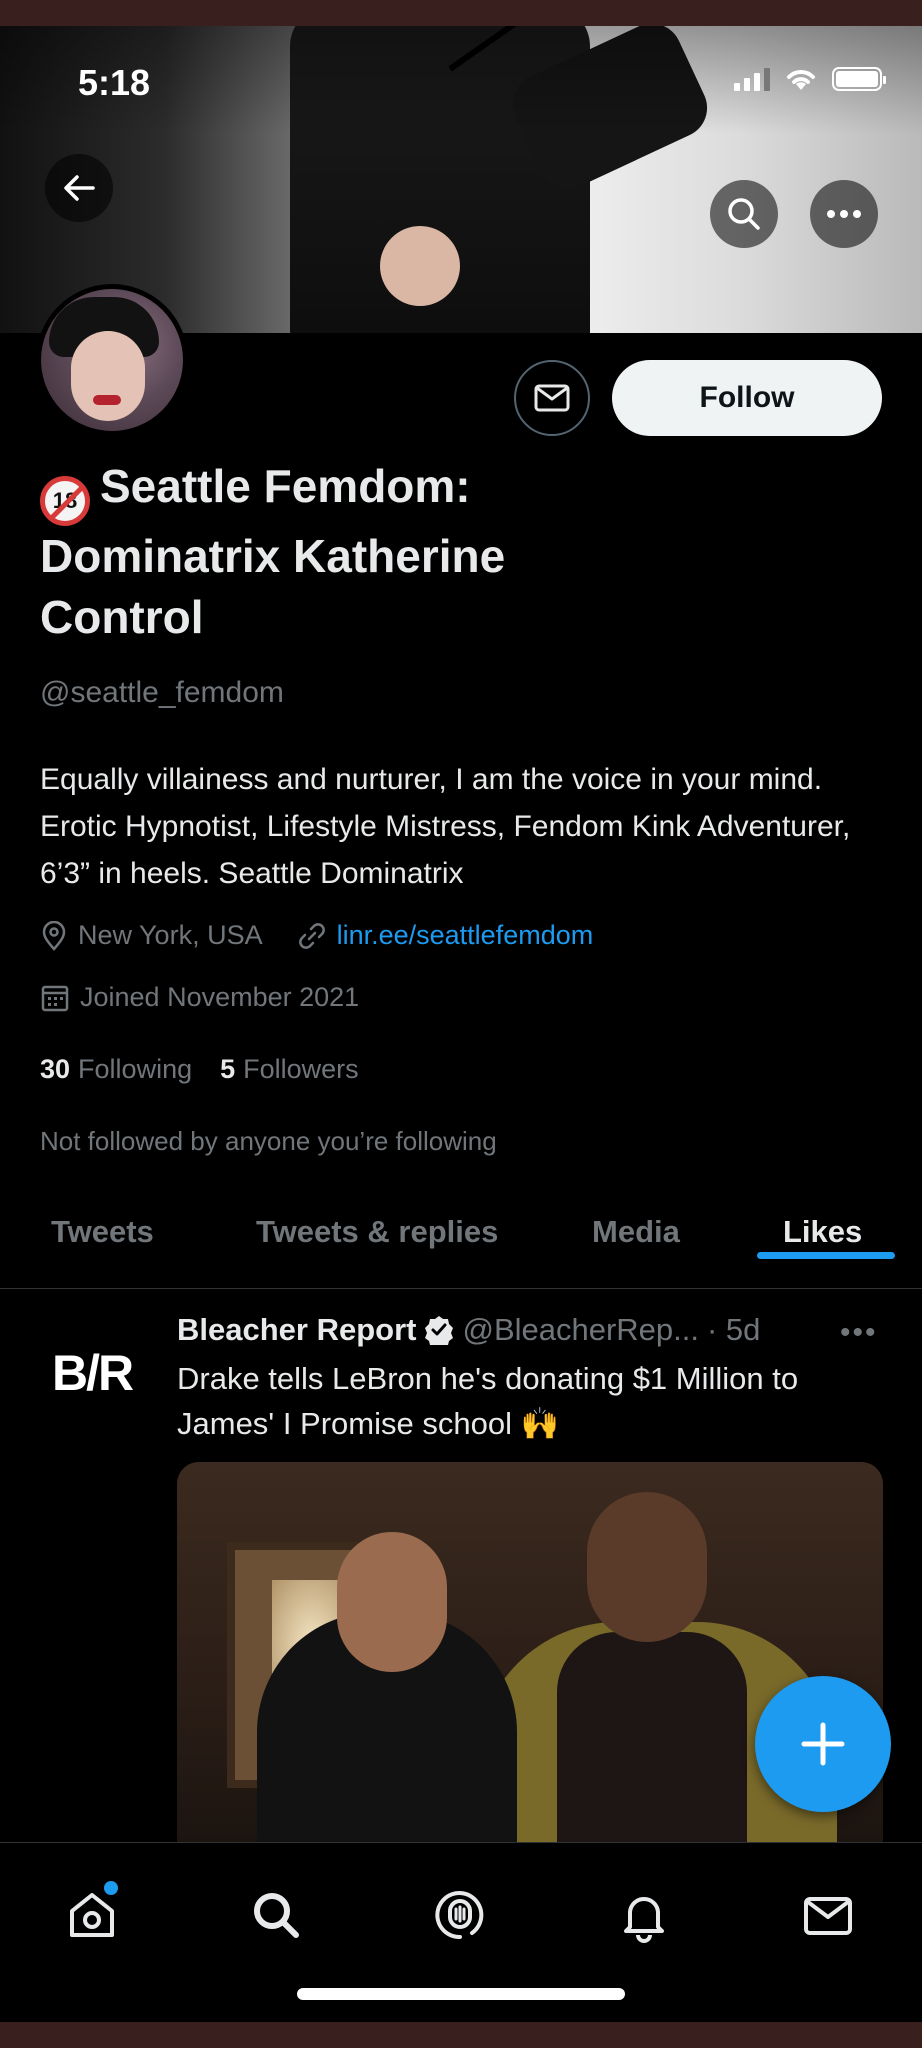 The height and width of the screenshot is (2048, 922). What do you see at coordinates (752, 79) in the screenshot?
I see `cellular-signal-icon` at bounding box center [752, 79].